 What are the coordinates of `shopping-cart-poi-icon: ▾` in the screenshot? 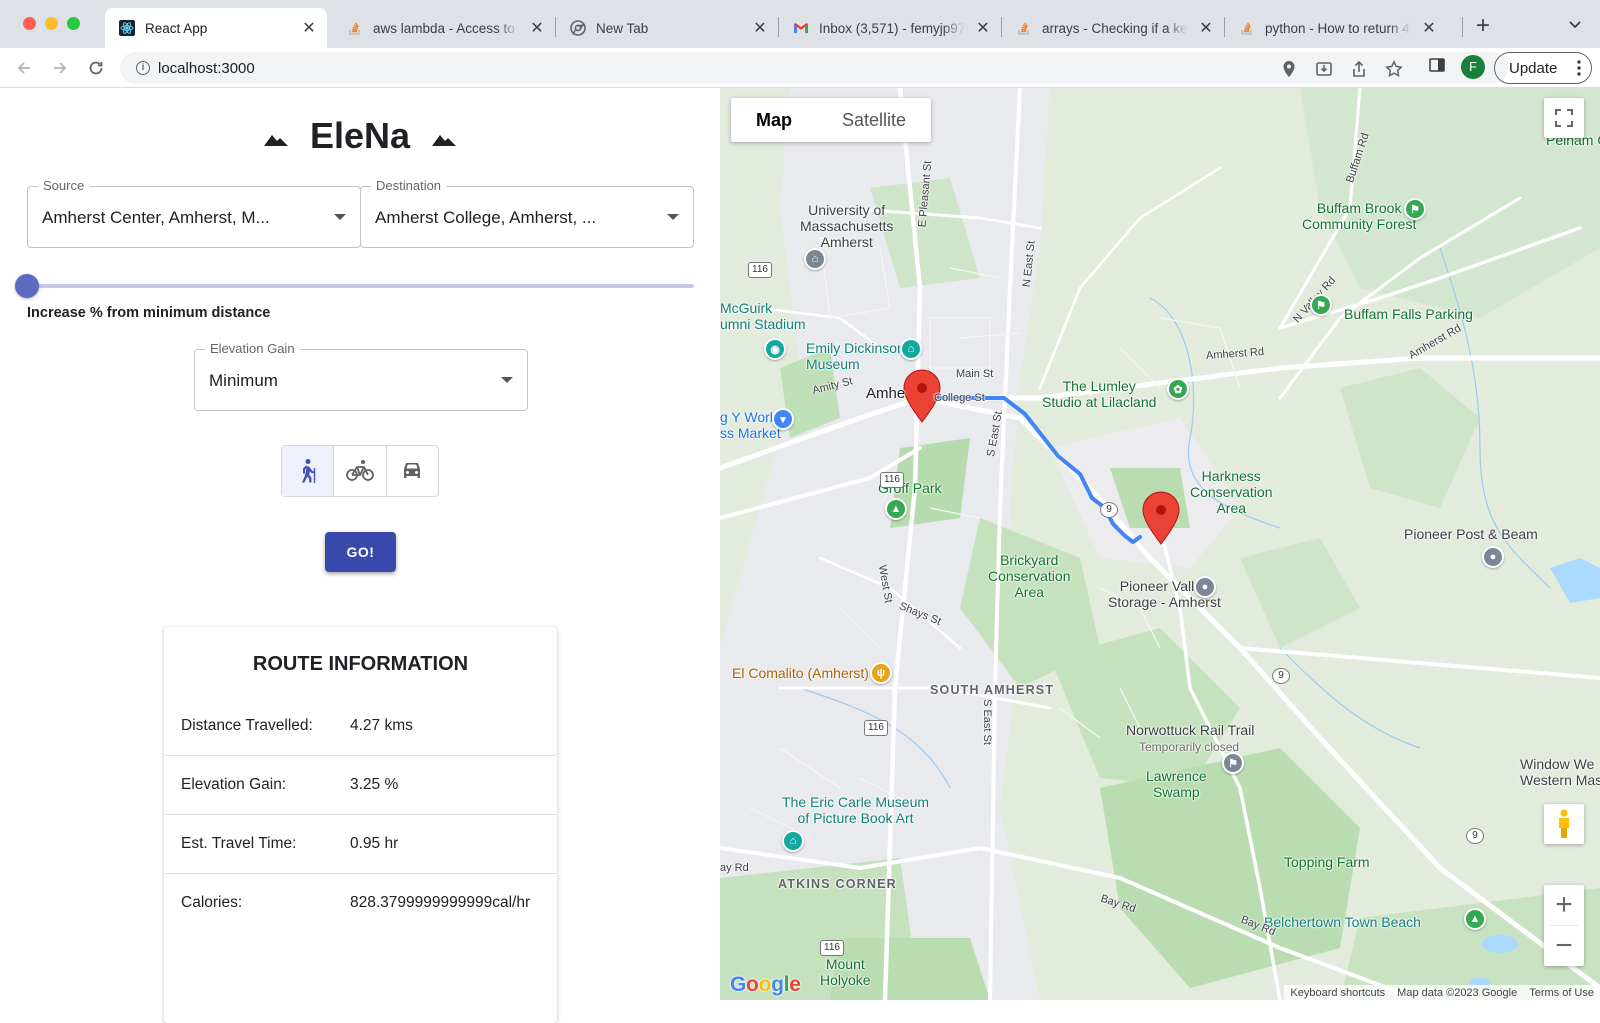 It's located at (783, 419).